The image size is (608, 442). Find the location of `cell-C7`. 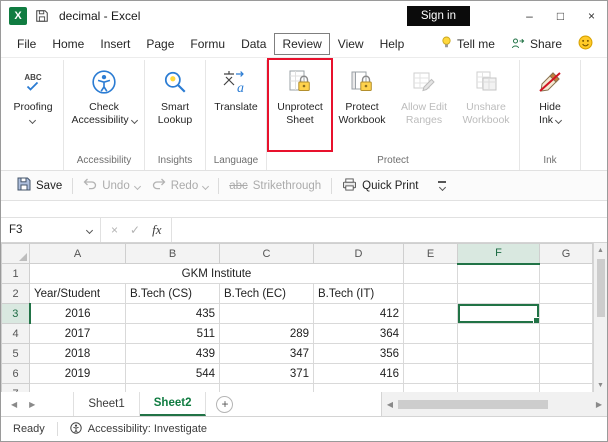

cell-C7 is located at coordinates (266, 387).